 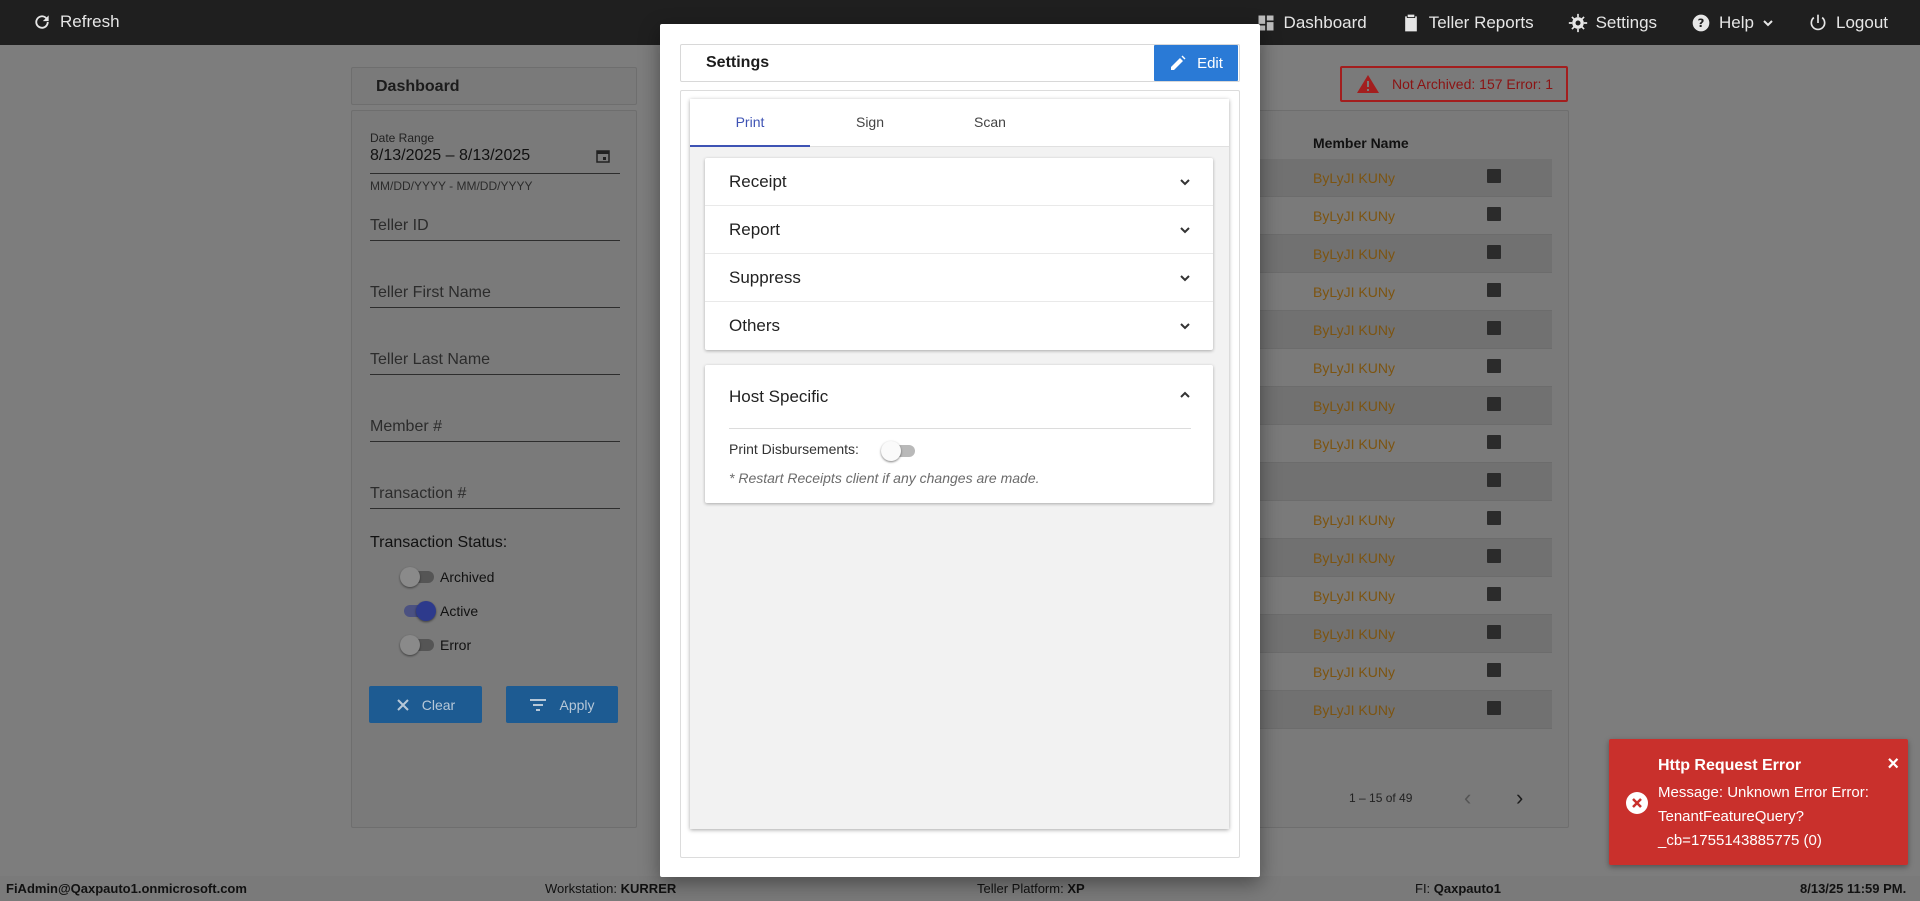 I want to click on nav-help: ? Help, so click(x=1732, y=23).